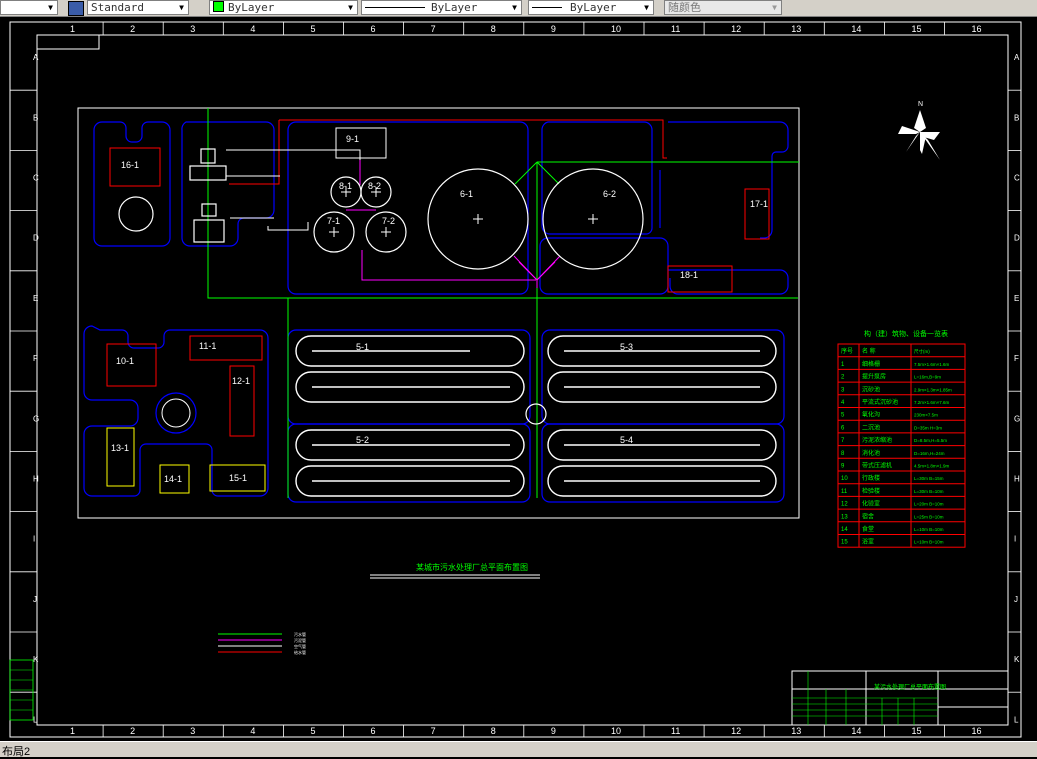 The width and height of the screenshot is (1037, 759). What do you see at coordinates (1017, 178) in the screenshot?
I see `row-label: C` at bounding box center [1017, 178].